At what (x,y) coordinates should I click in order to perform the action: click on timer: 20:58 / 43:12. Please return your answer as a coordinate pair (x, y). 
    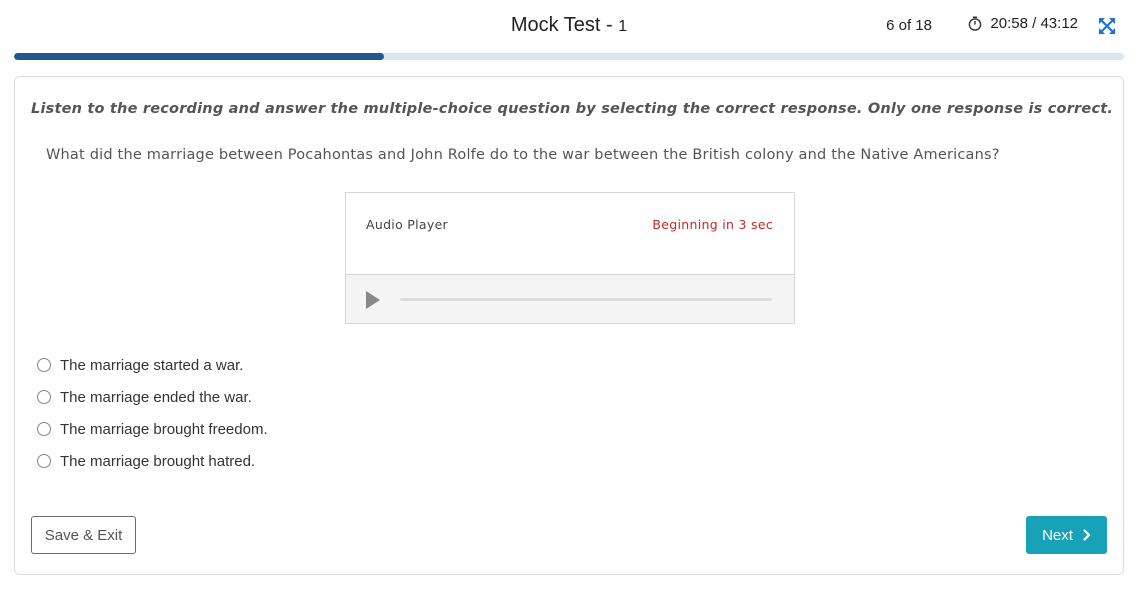
    Looking at the image, I should click on (1023, 23).